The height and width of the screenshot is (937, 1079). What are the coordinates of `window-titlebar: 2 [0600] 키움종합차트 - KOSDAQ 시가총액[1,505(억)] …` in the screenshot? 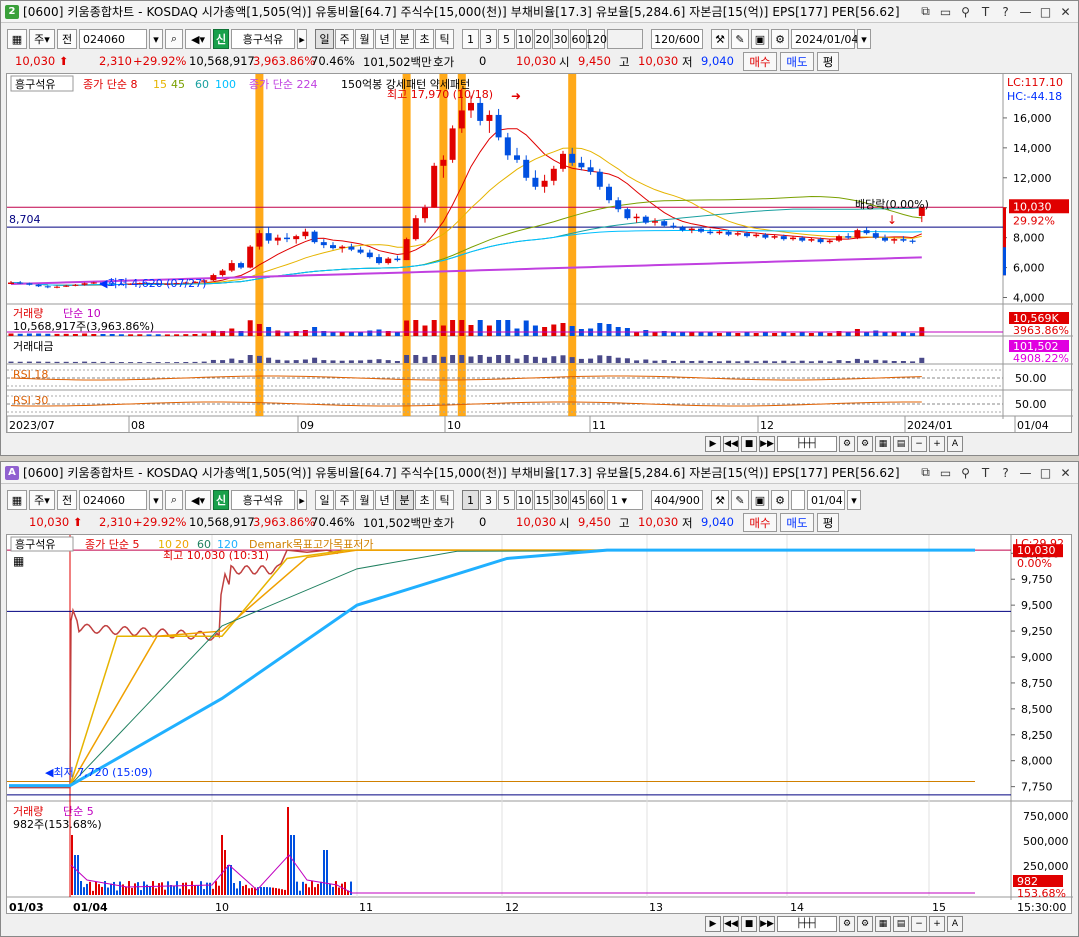 It's located at (539, 12).